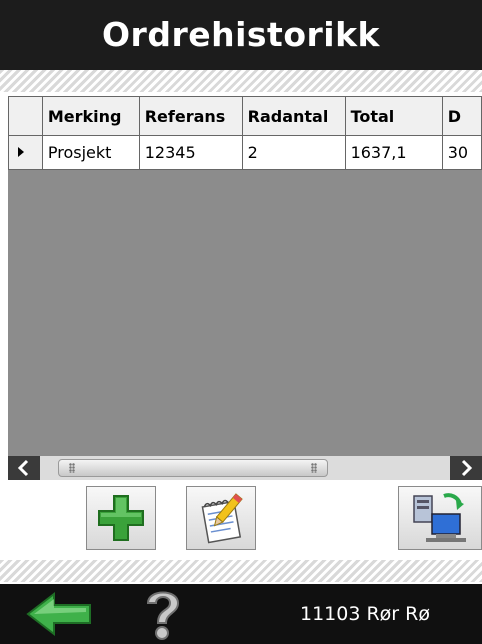 This screenshot has height=644, width=482. What do you see at coordinates (461, 152) in the screenshot?
I see `cell-d: 30` at bounding box center [461, 152].